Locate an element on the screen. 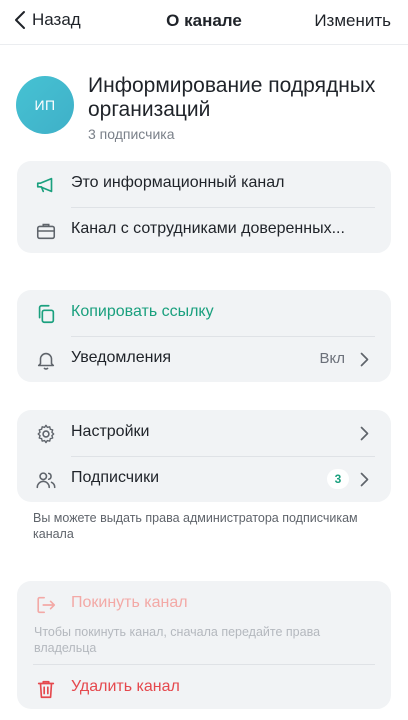 This screenshot has height=720, width=408. channel-avatar: ИП is located at coordinates (45, 105).